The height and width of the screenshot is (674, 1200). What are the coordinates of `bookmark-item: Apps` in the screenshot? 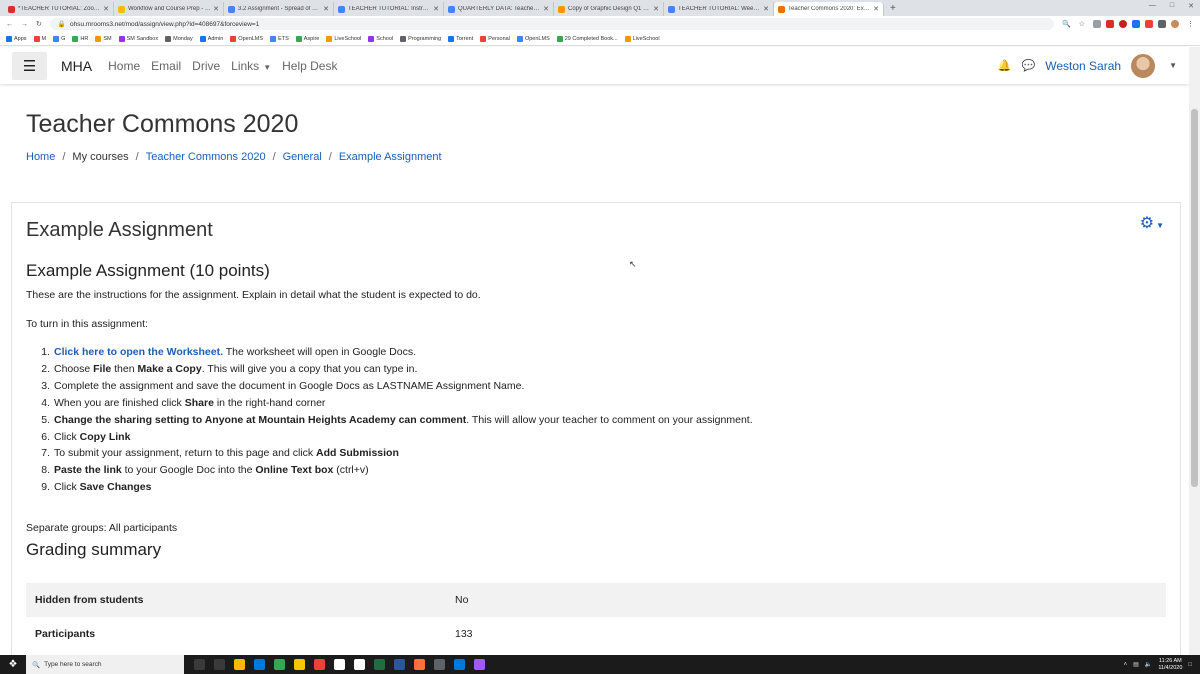 It's located at (16, 38).